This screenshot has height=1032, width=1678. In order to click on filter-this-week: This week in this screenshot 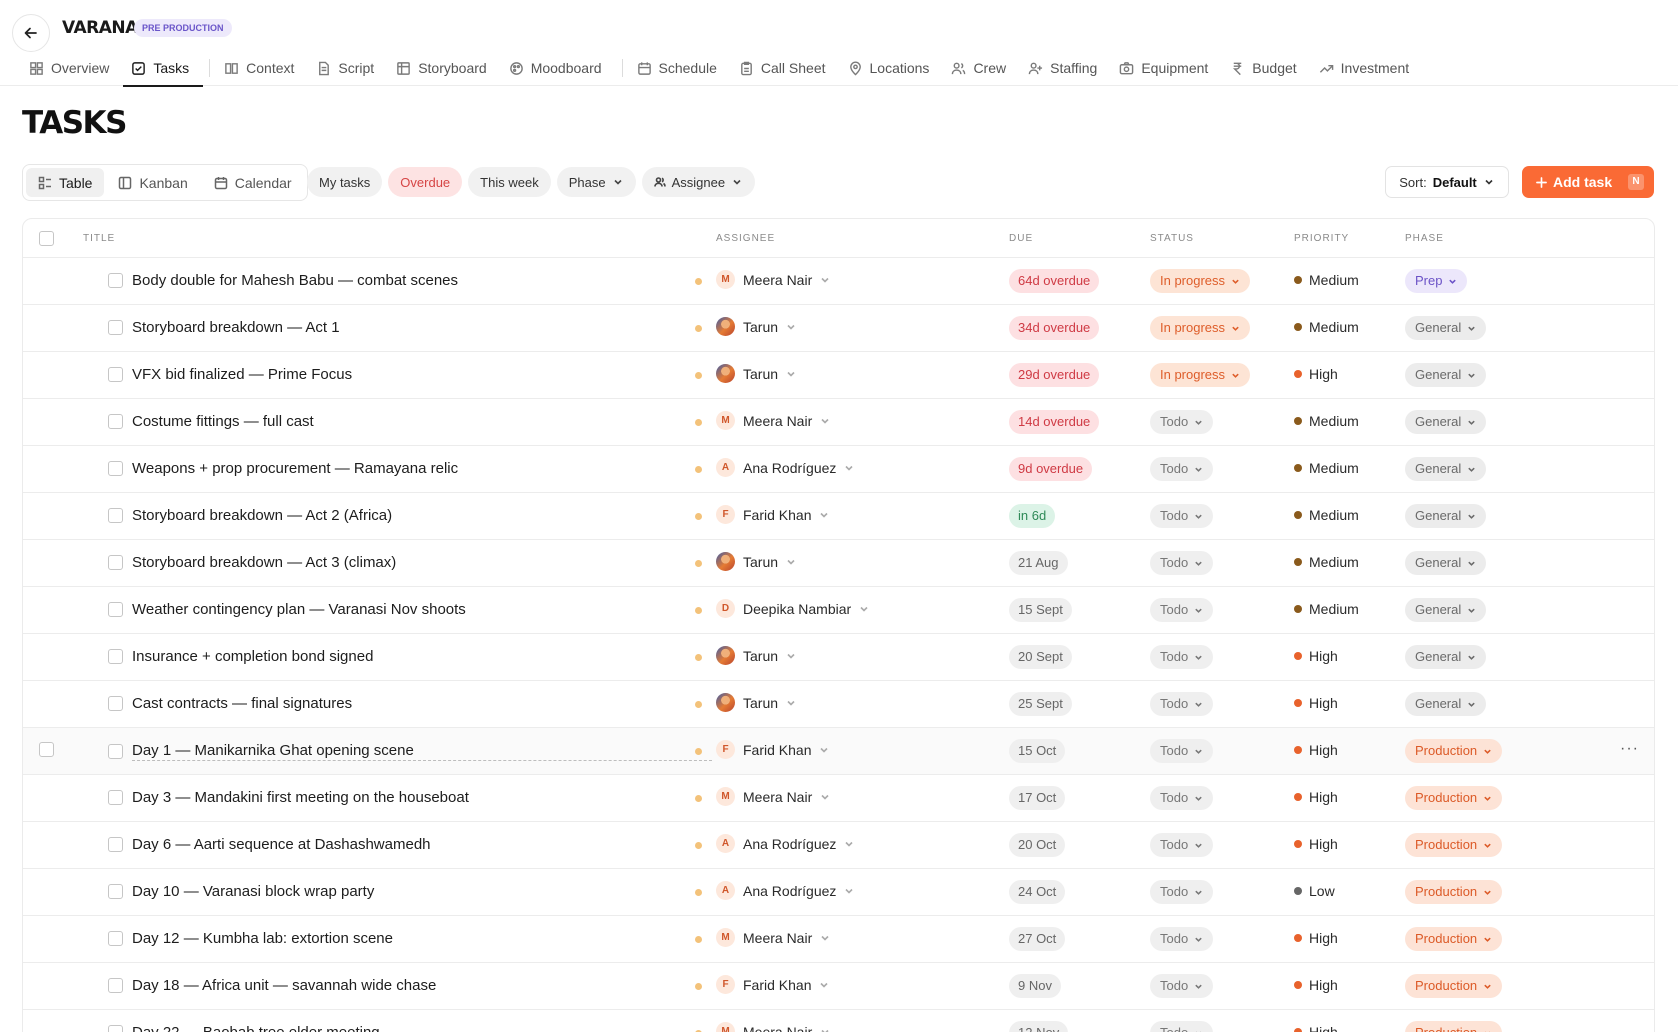, I will do `click(509, 182)`.